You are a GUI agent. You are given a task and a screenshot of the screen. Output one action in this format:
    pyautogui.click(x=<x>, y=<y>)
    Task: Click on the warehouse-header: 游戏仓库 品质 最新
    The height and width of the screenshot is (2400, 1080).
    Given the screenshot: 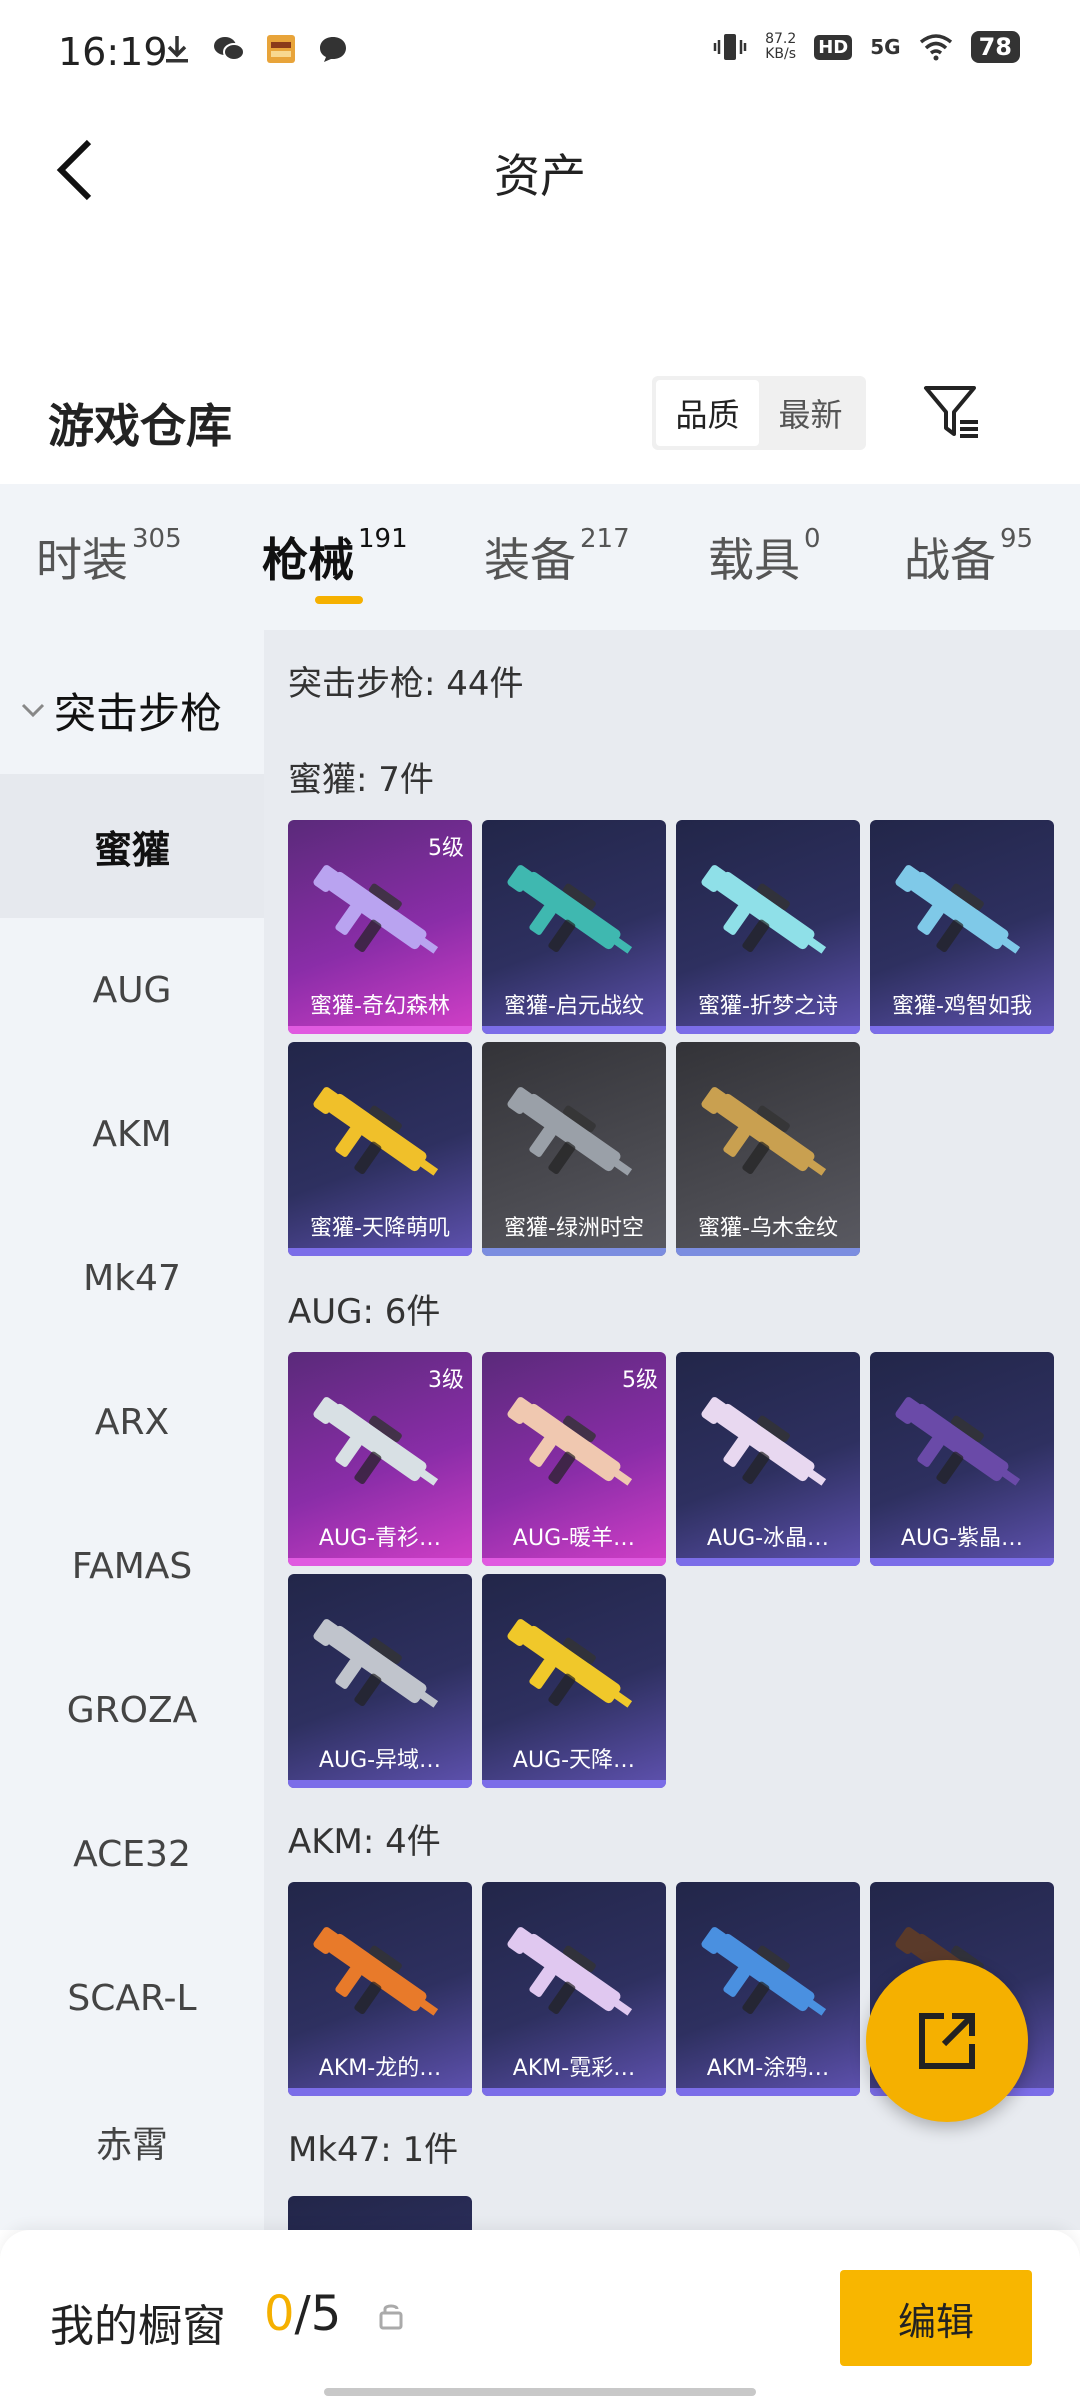 What is the action you would take?
    pyautogui.click(x=540, y=420)
    